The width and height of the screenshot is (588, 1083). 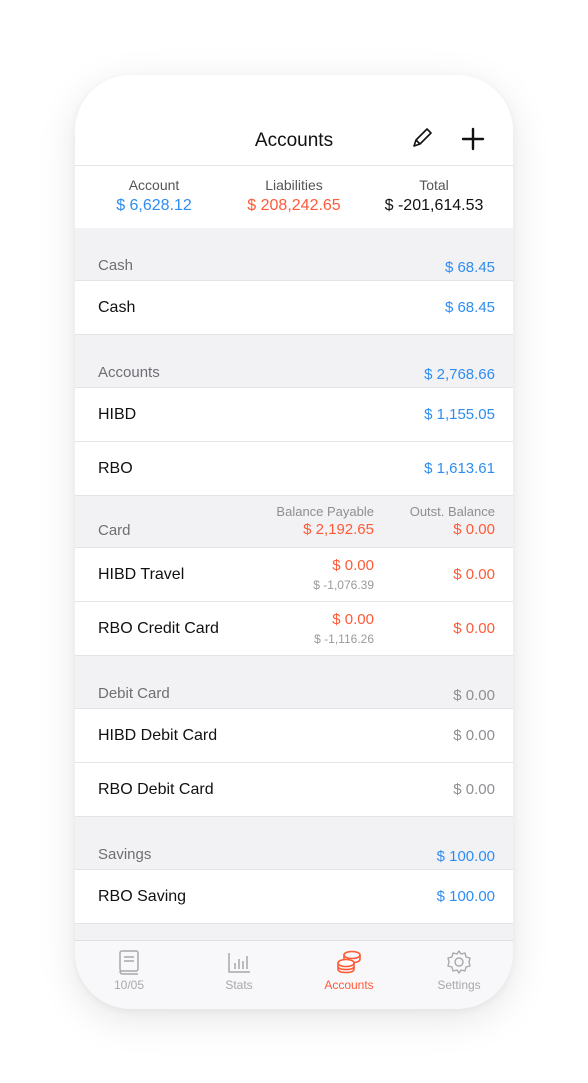 What do you see at coordinates (349, 985) in the screenshot?
I see `tab-label: Accounts` at bounding box center [349, 985].